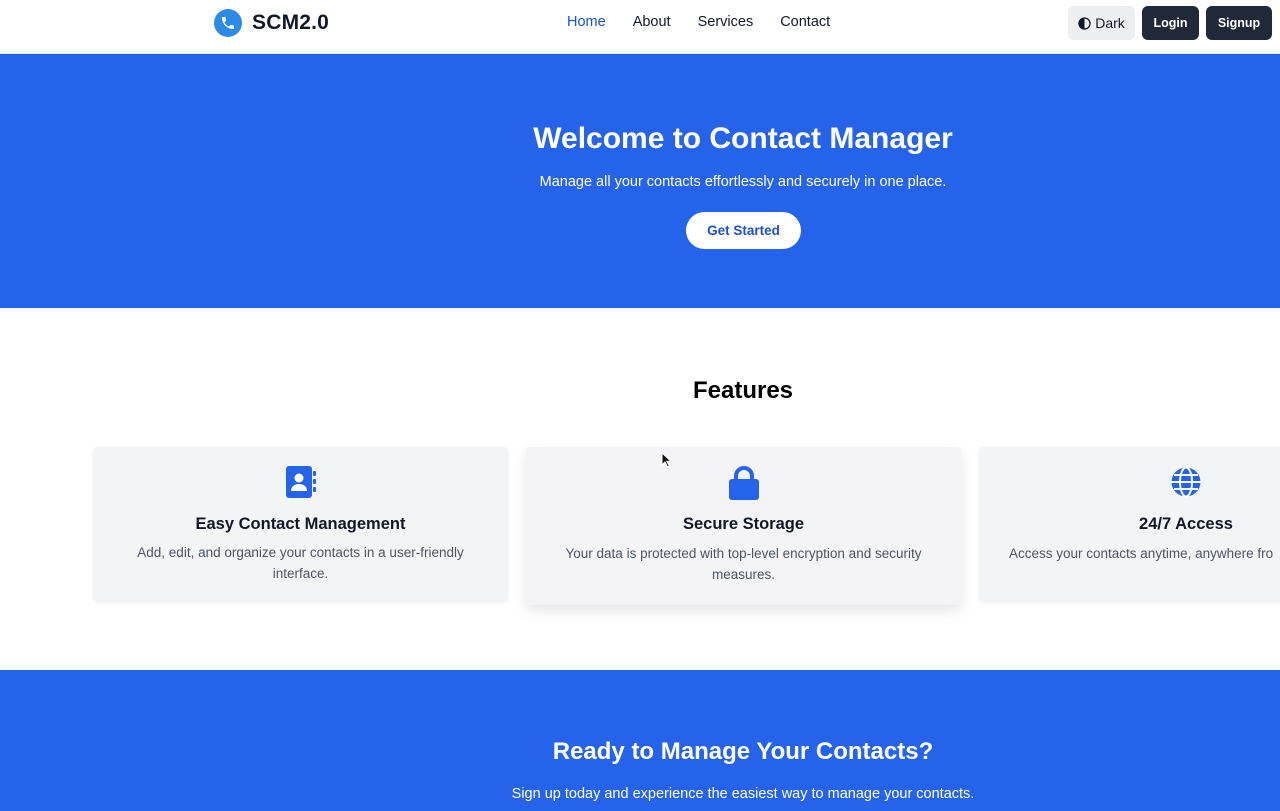  I want to click on hero-title: Welcome to Contact Manager, so click(743, 138).